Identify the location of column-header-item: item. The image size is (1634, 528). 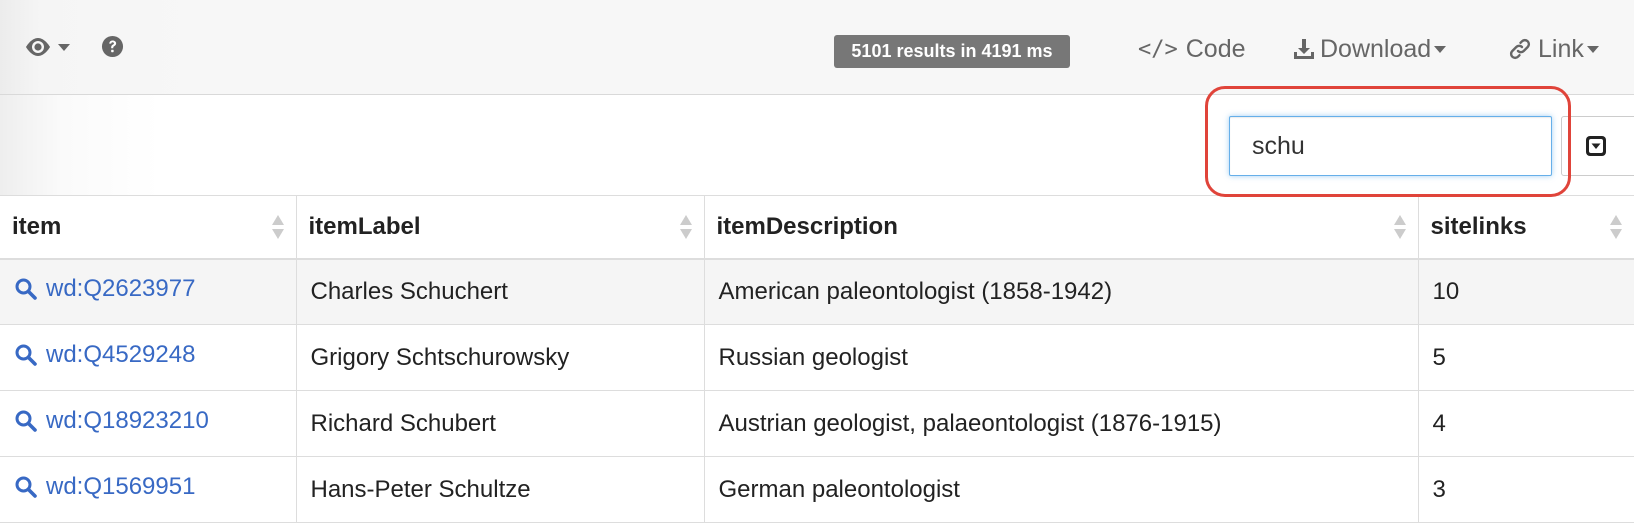
(148, 227).